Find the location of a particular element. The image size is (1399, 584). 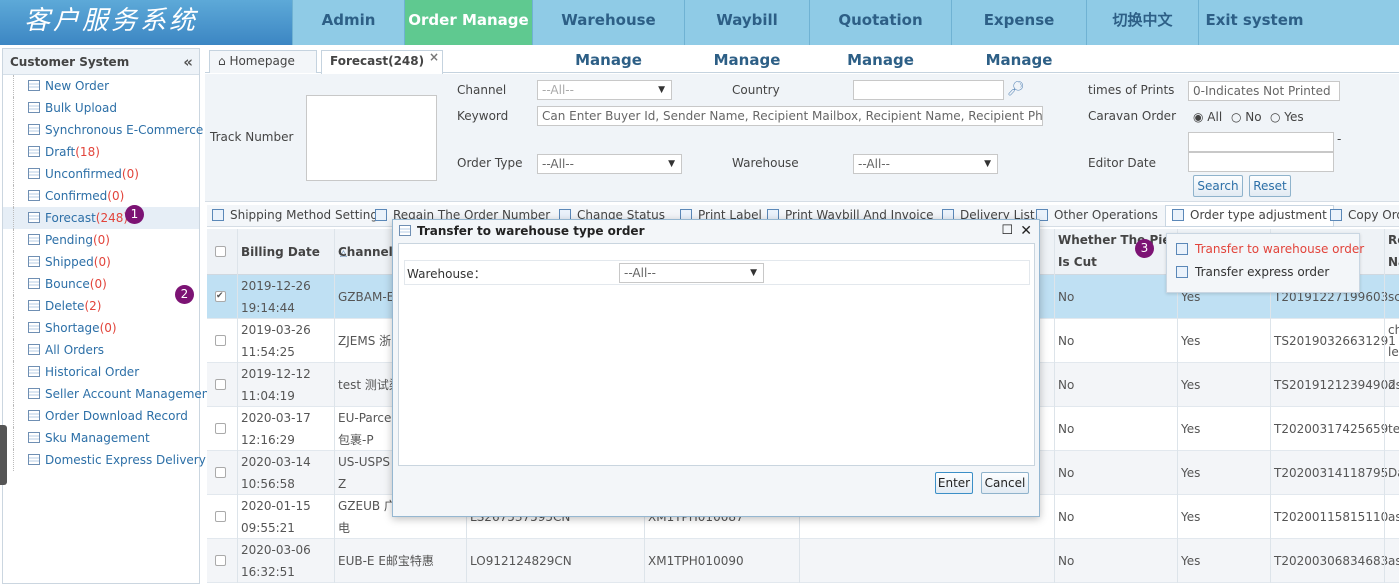

channel-select: --All-- is located at coordinates (604, 90).